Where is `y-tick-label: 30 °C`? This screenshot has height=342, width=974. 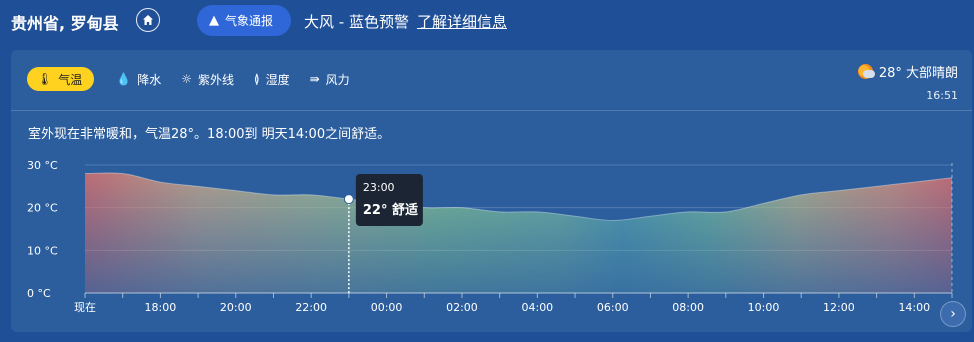
y-tick-label: 30 °C is located at coordinates (42, 165).